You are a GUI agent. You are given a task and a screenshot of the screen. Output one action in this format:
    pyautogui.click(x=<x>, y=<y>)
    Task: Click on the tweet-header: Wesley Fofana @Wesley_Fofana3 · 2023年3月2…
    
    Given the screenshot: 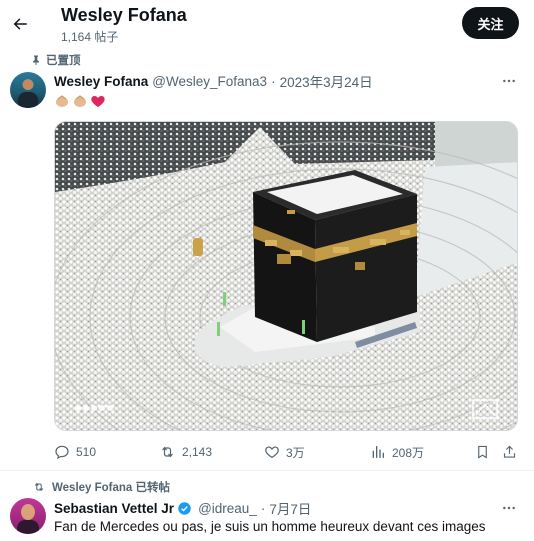 What is the action you would take?
    pyautogui.click(x=213, y=81)
    